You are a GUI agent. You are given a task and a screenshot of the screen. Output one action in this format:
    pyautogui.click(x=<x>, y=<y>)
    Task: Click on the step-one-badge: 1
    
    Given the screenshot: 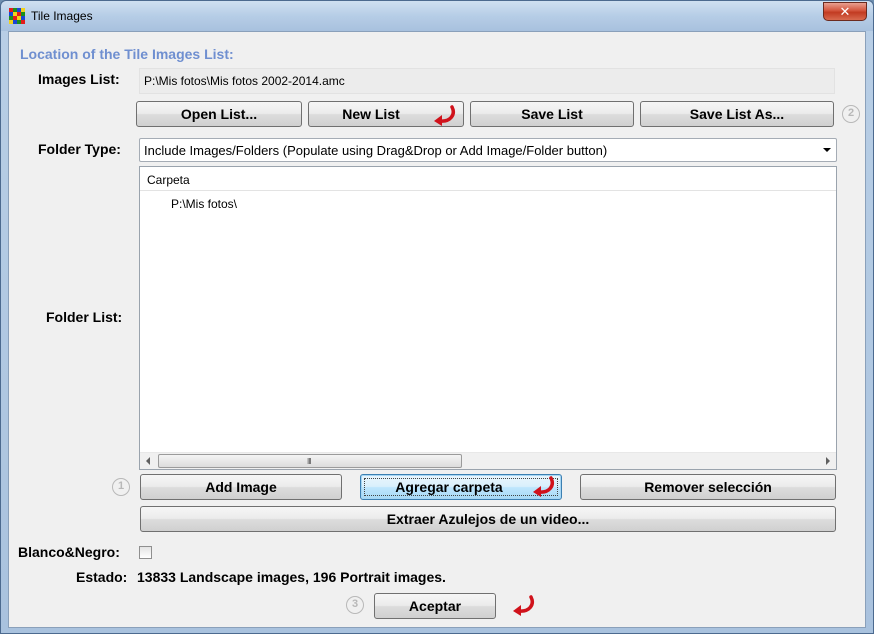 What is the action you would take?
    pyautogui.click(x=121, y=487)
    